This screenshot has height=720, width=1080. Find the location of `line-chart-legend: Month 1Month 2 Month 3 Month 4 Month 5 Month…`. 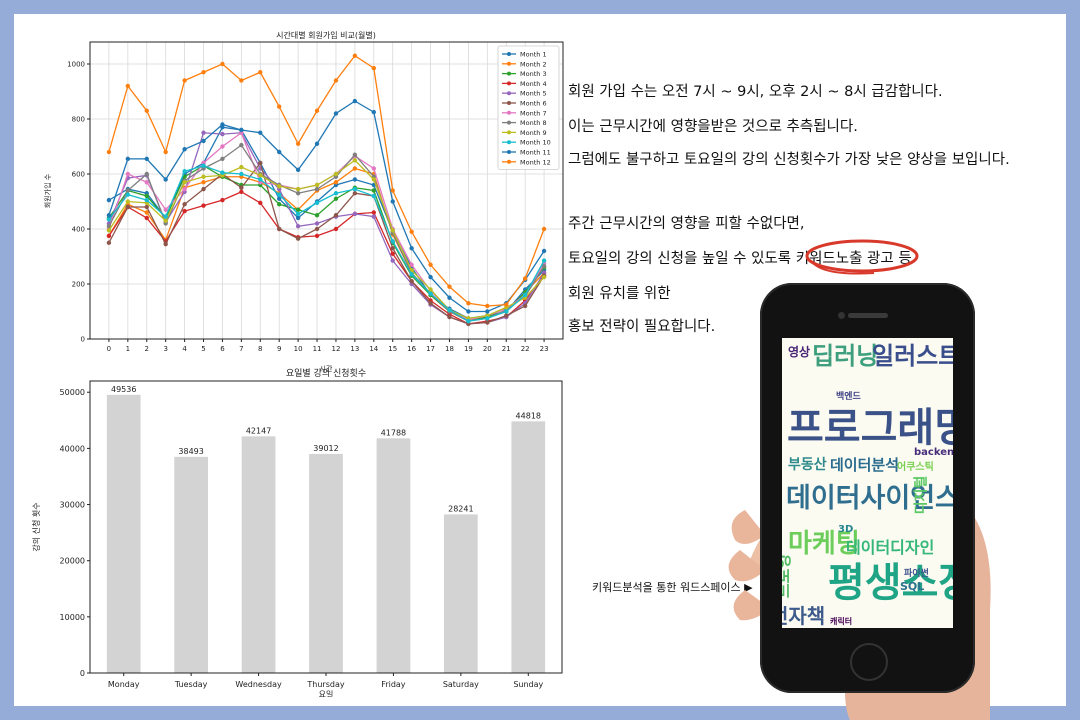

line-chart-legend: Month 1Month 2 Month 3 Month 4 Month 5 Month… is located at coordinates (528, 107).